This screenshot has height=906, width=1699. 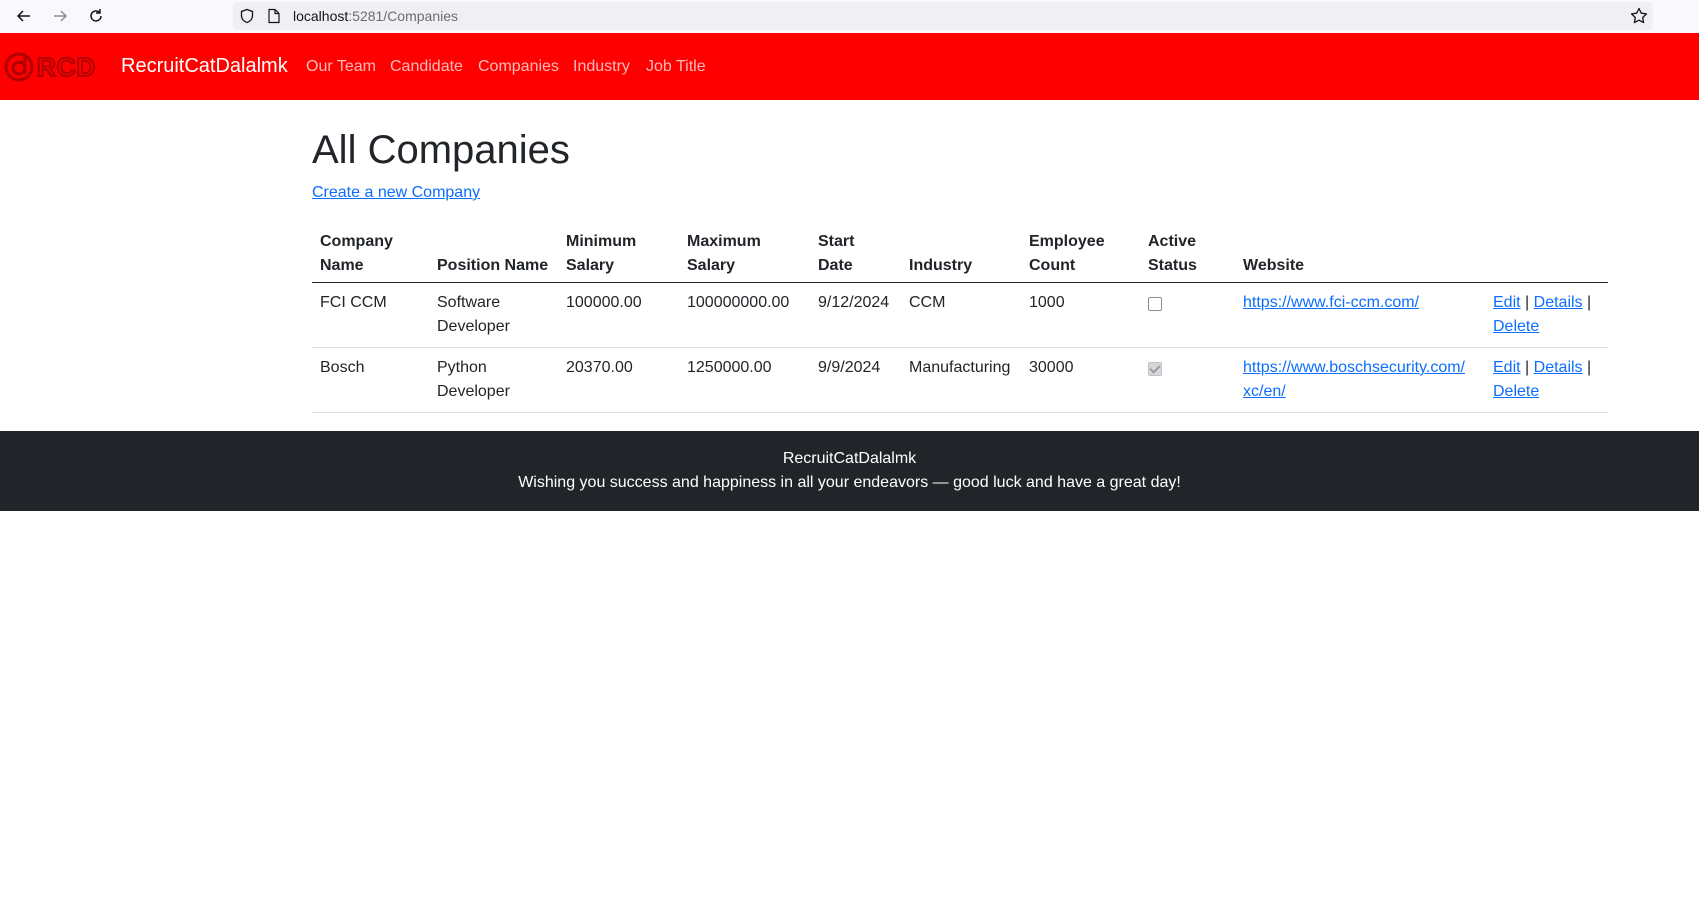 I want to click on header-start-date: Start Date, so click(x=855, y=254).